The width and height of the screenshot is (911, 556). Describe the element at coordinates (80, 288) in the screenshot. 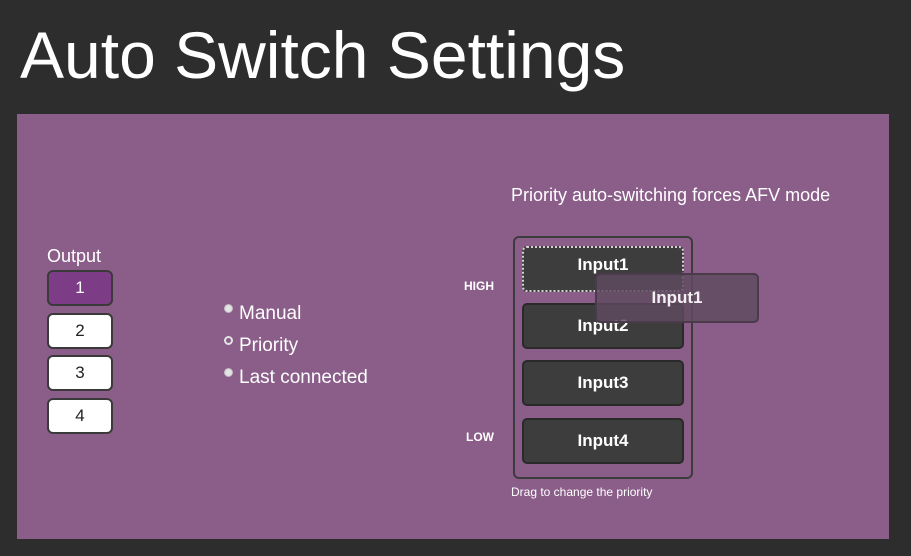

I see `output-button-1: 1` at that location.